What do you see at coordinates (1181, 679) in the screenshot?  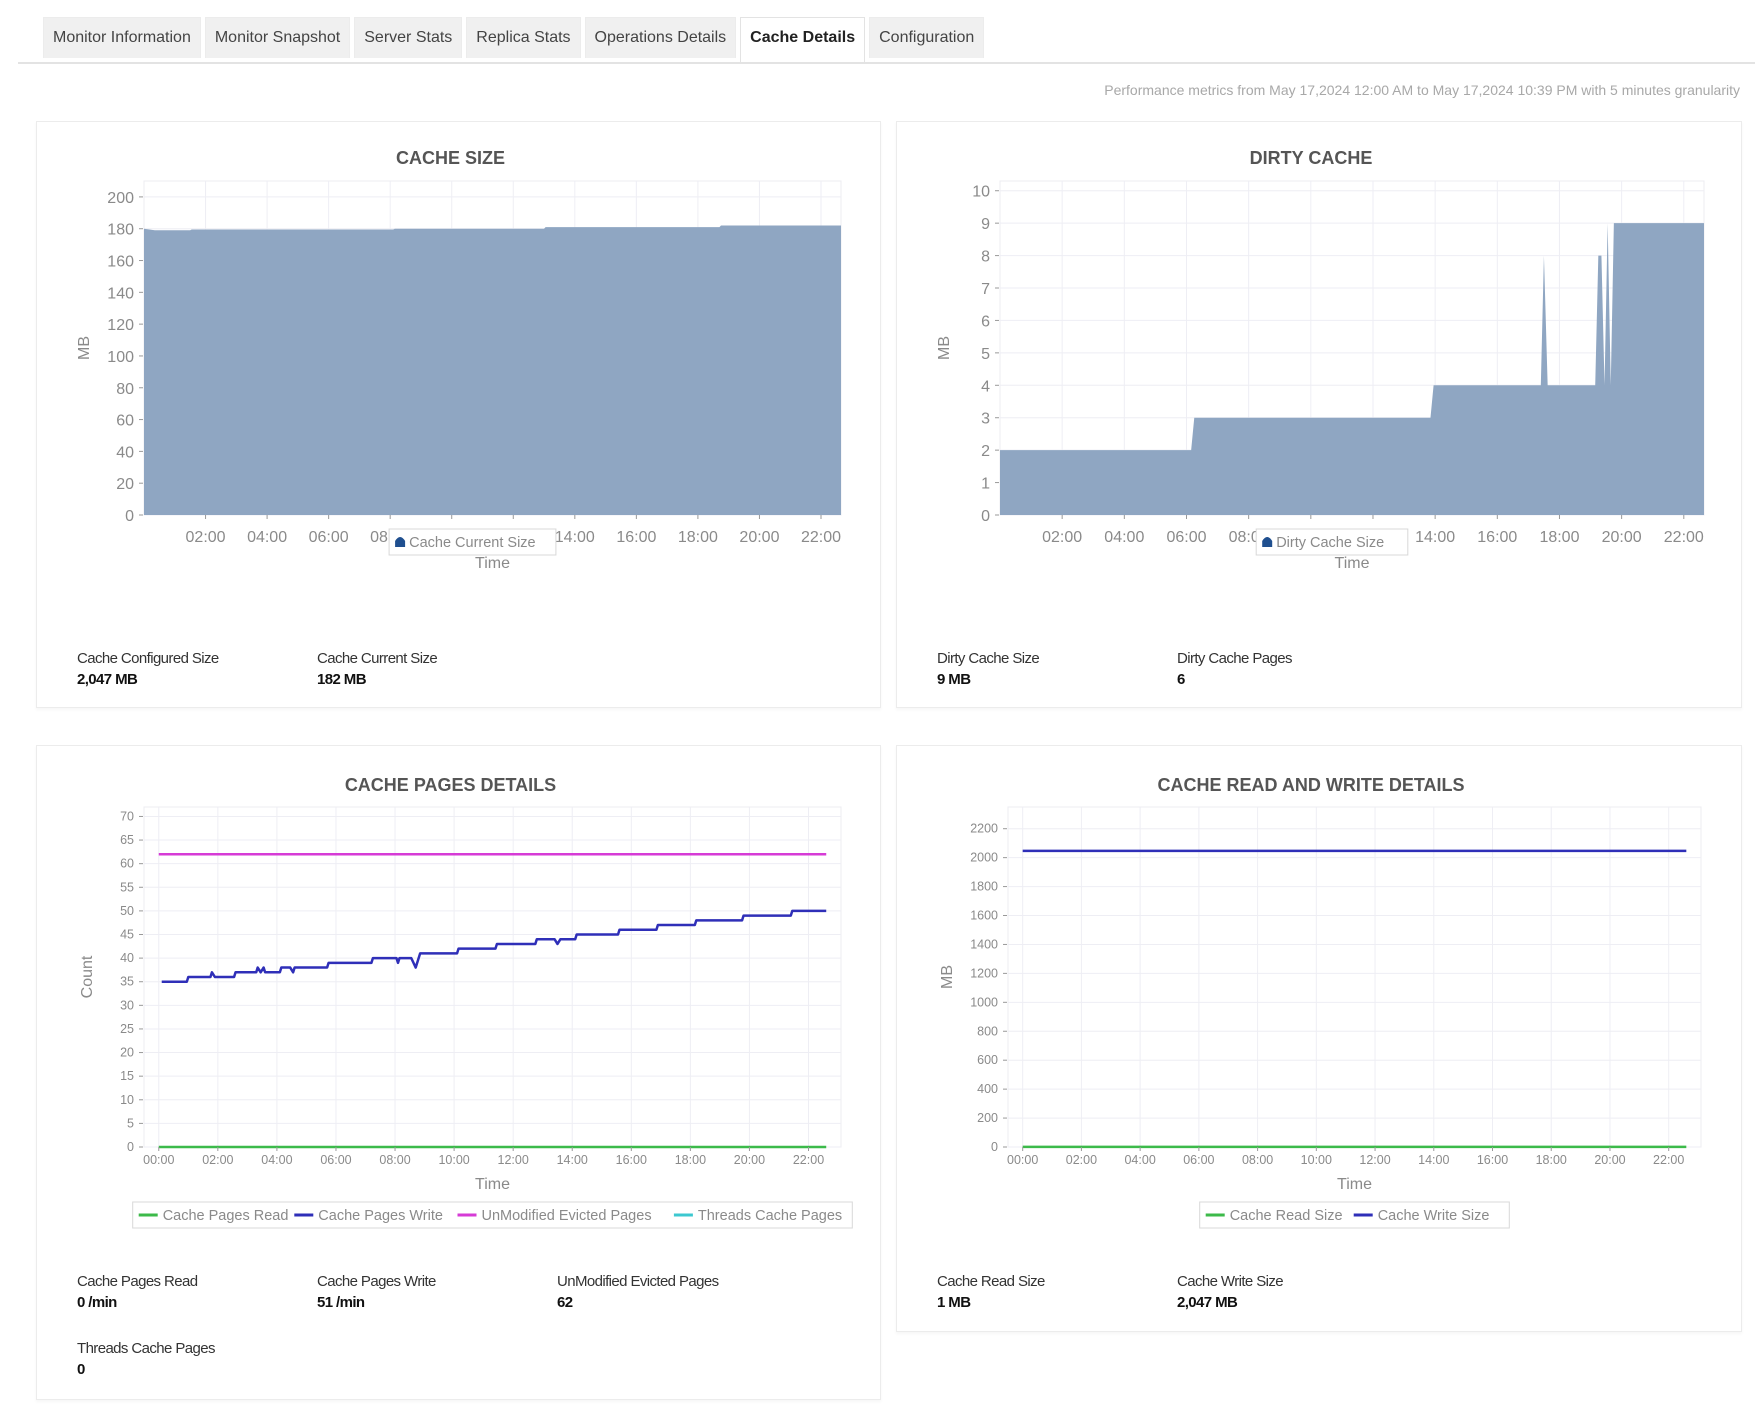 I see `stat-value: 6` at bounding box center [1181, 679].